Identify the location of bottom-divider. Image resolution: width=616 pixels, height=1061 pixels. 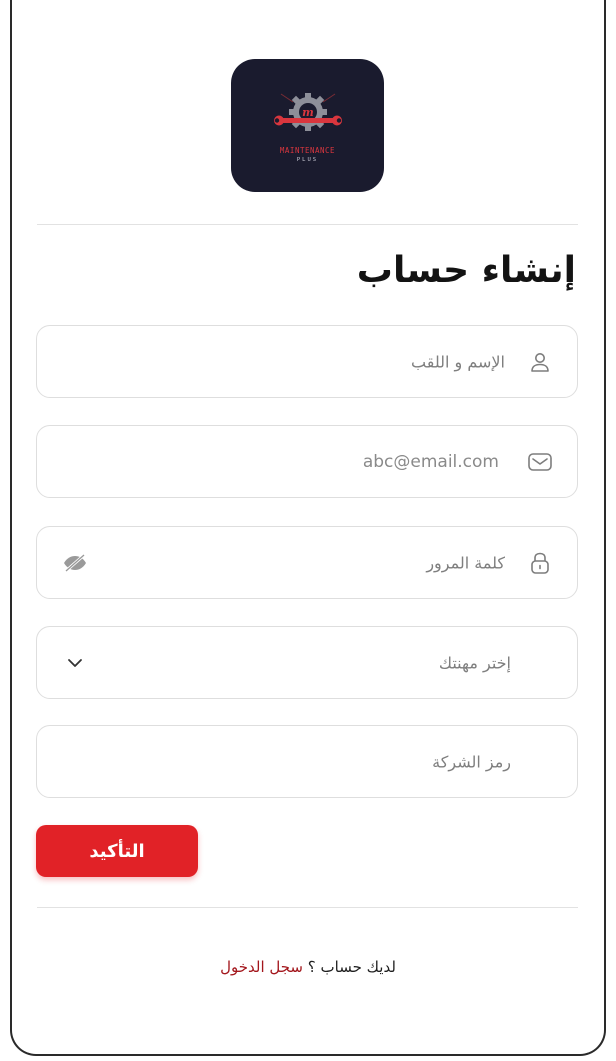
(307, 907).